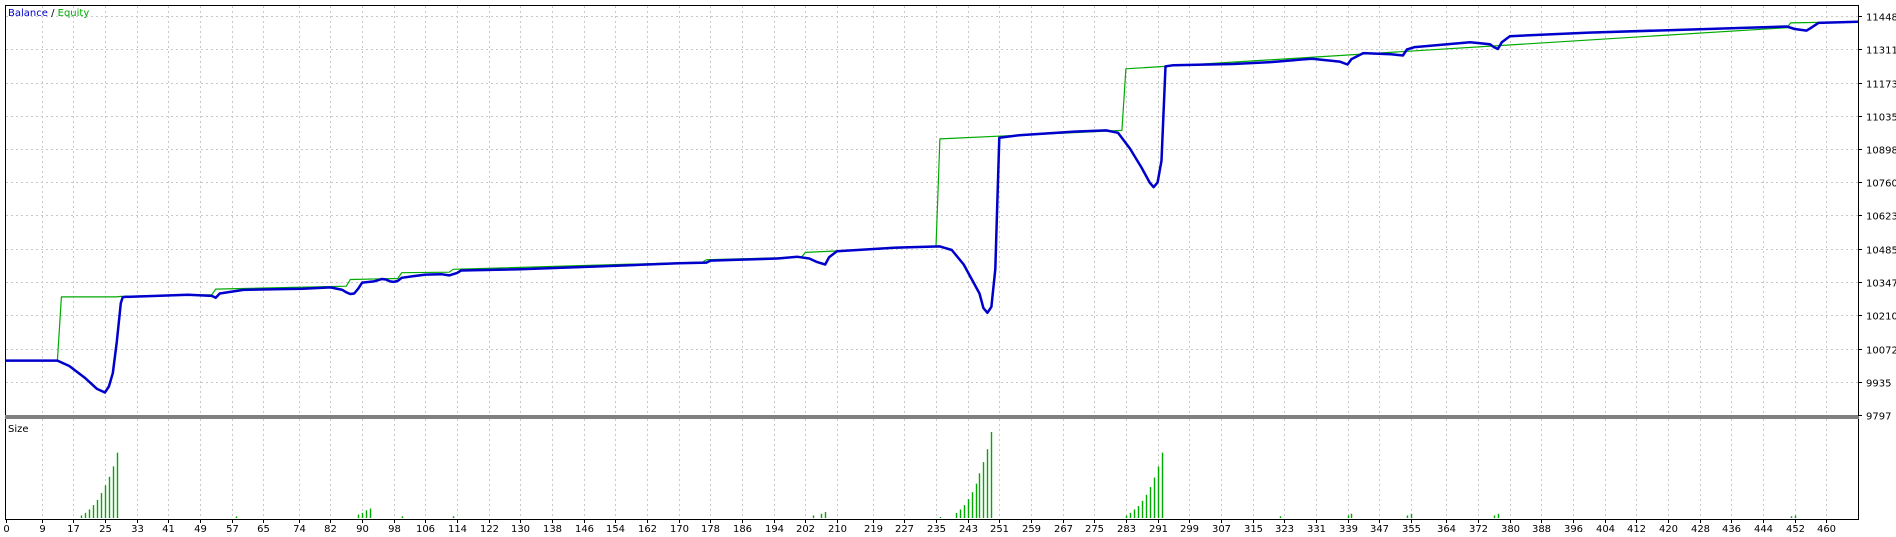  Describe the element at coordinates (1881, 18) in the screenshot. I see `y-tick-label: 11448` at that location.